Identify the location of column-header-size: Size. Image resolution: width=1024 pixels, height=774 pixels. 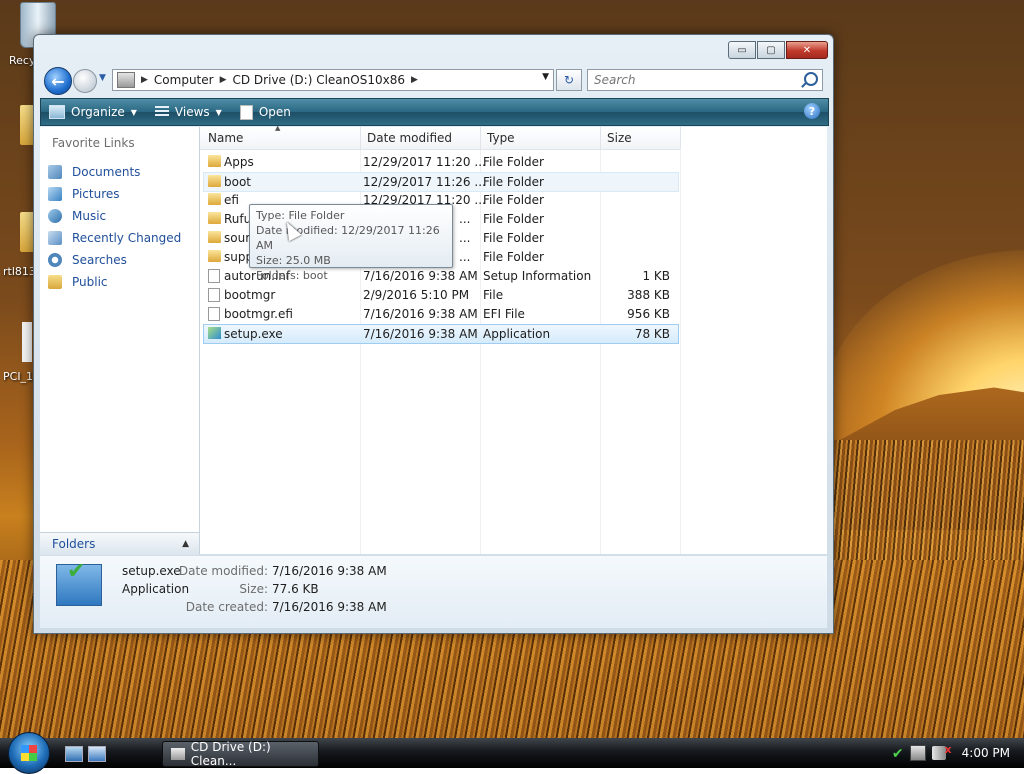
(619, 138).